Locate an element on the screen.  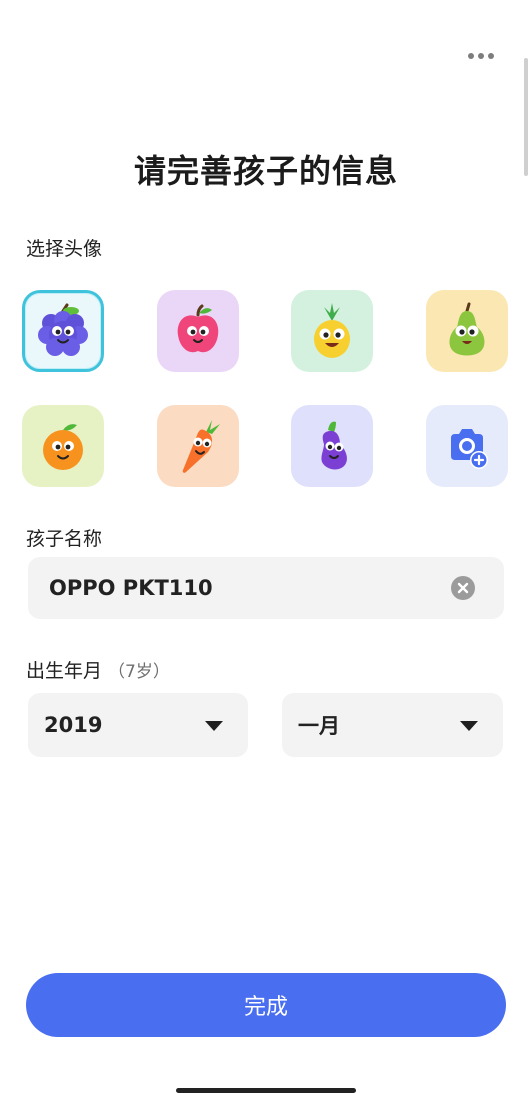
pineapple-icon is located at coordinates (332, 330).